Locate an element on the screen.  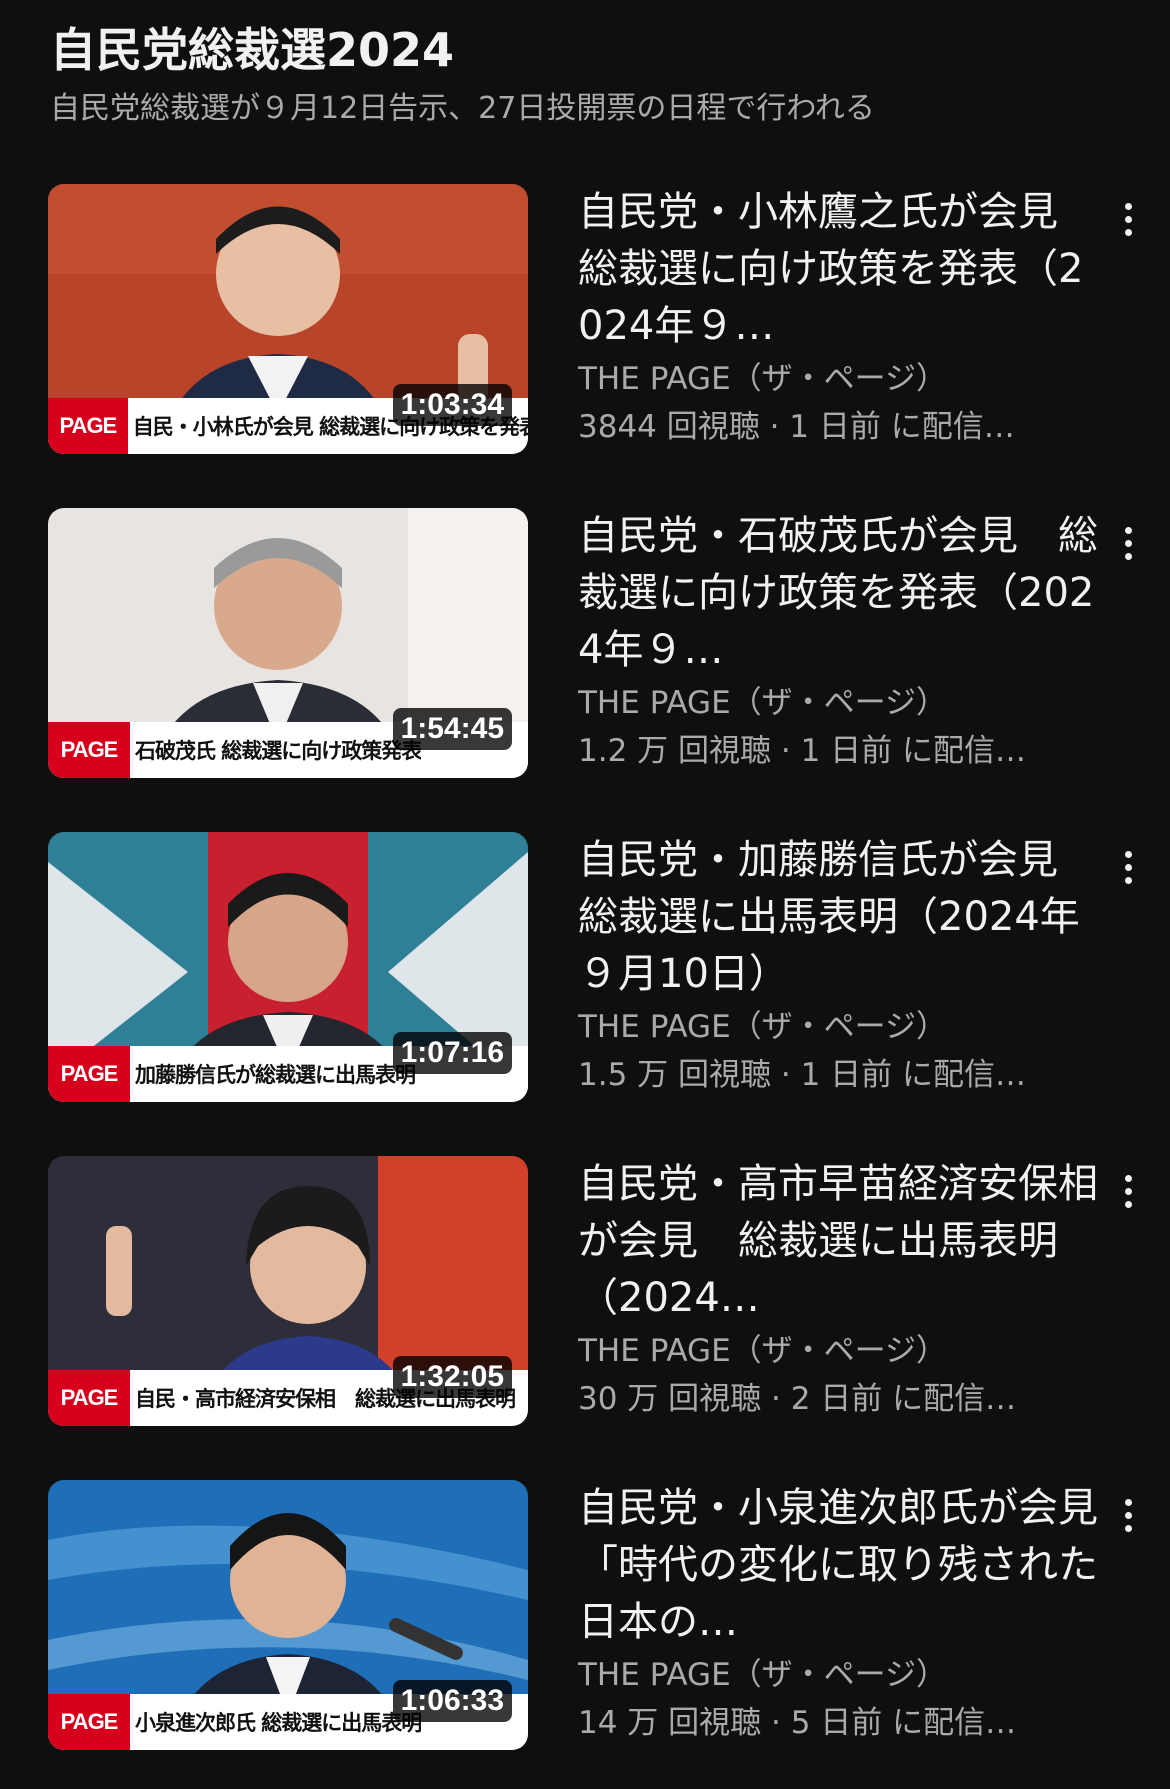
thumbnail-caption: 石破茂氏 総裁選に向け政策発表 is located at coordinates (278, 751).